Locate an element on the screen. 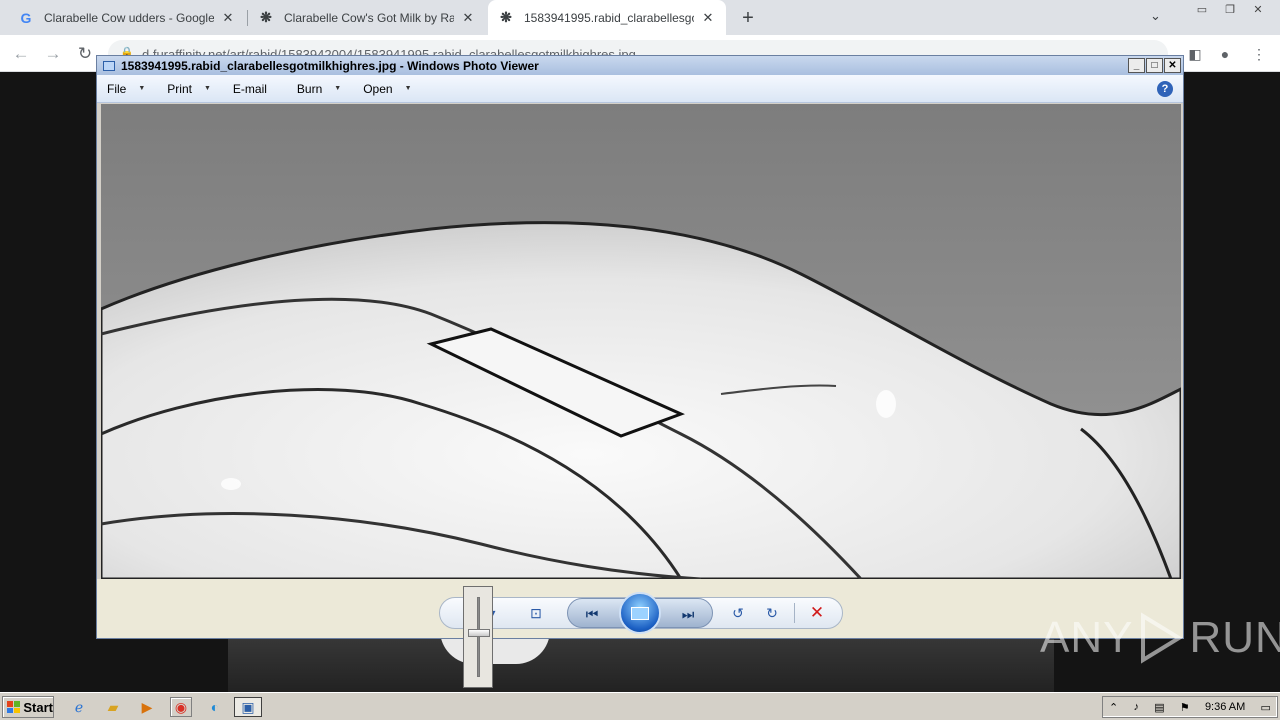 This screenshot has height=720, width=1280. watermark-text-right: RUN is located at coordinates (1234, 637).